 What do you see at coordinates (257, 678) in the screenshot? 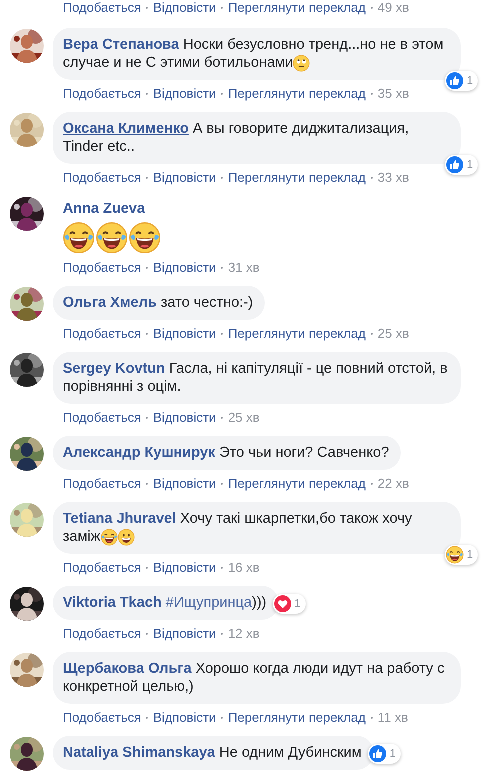
I see `comment-bubble: Щербакова Ольга Хорошо когда люди идут на работу с конкретной целью,)` at bounding box center [257, 678].